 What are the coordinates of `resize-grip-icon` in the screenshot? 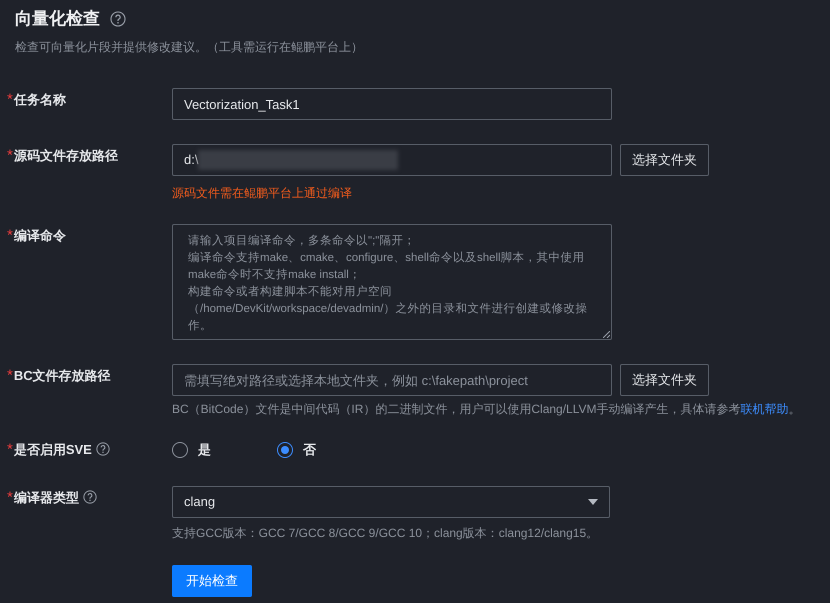 It's located at (606, 334).